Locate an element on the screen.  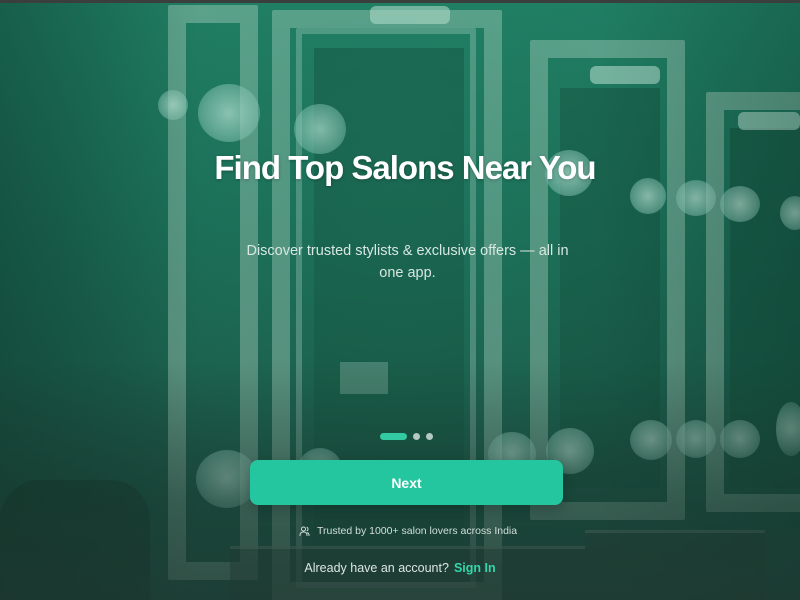
next-button: Next is located at coordinates (406, 482).